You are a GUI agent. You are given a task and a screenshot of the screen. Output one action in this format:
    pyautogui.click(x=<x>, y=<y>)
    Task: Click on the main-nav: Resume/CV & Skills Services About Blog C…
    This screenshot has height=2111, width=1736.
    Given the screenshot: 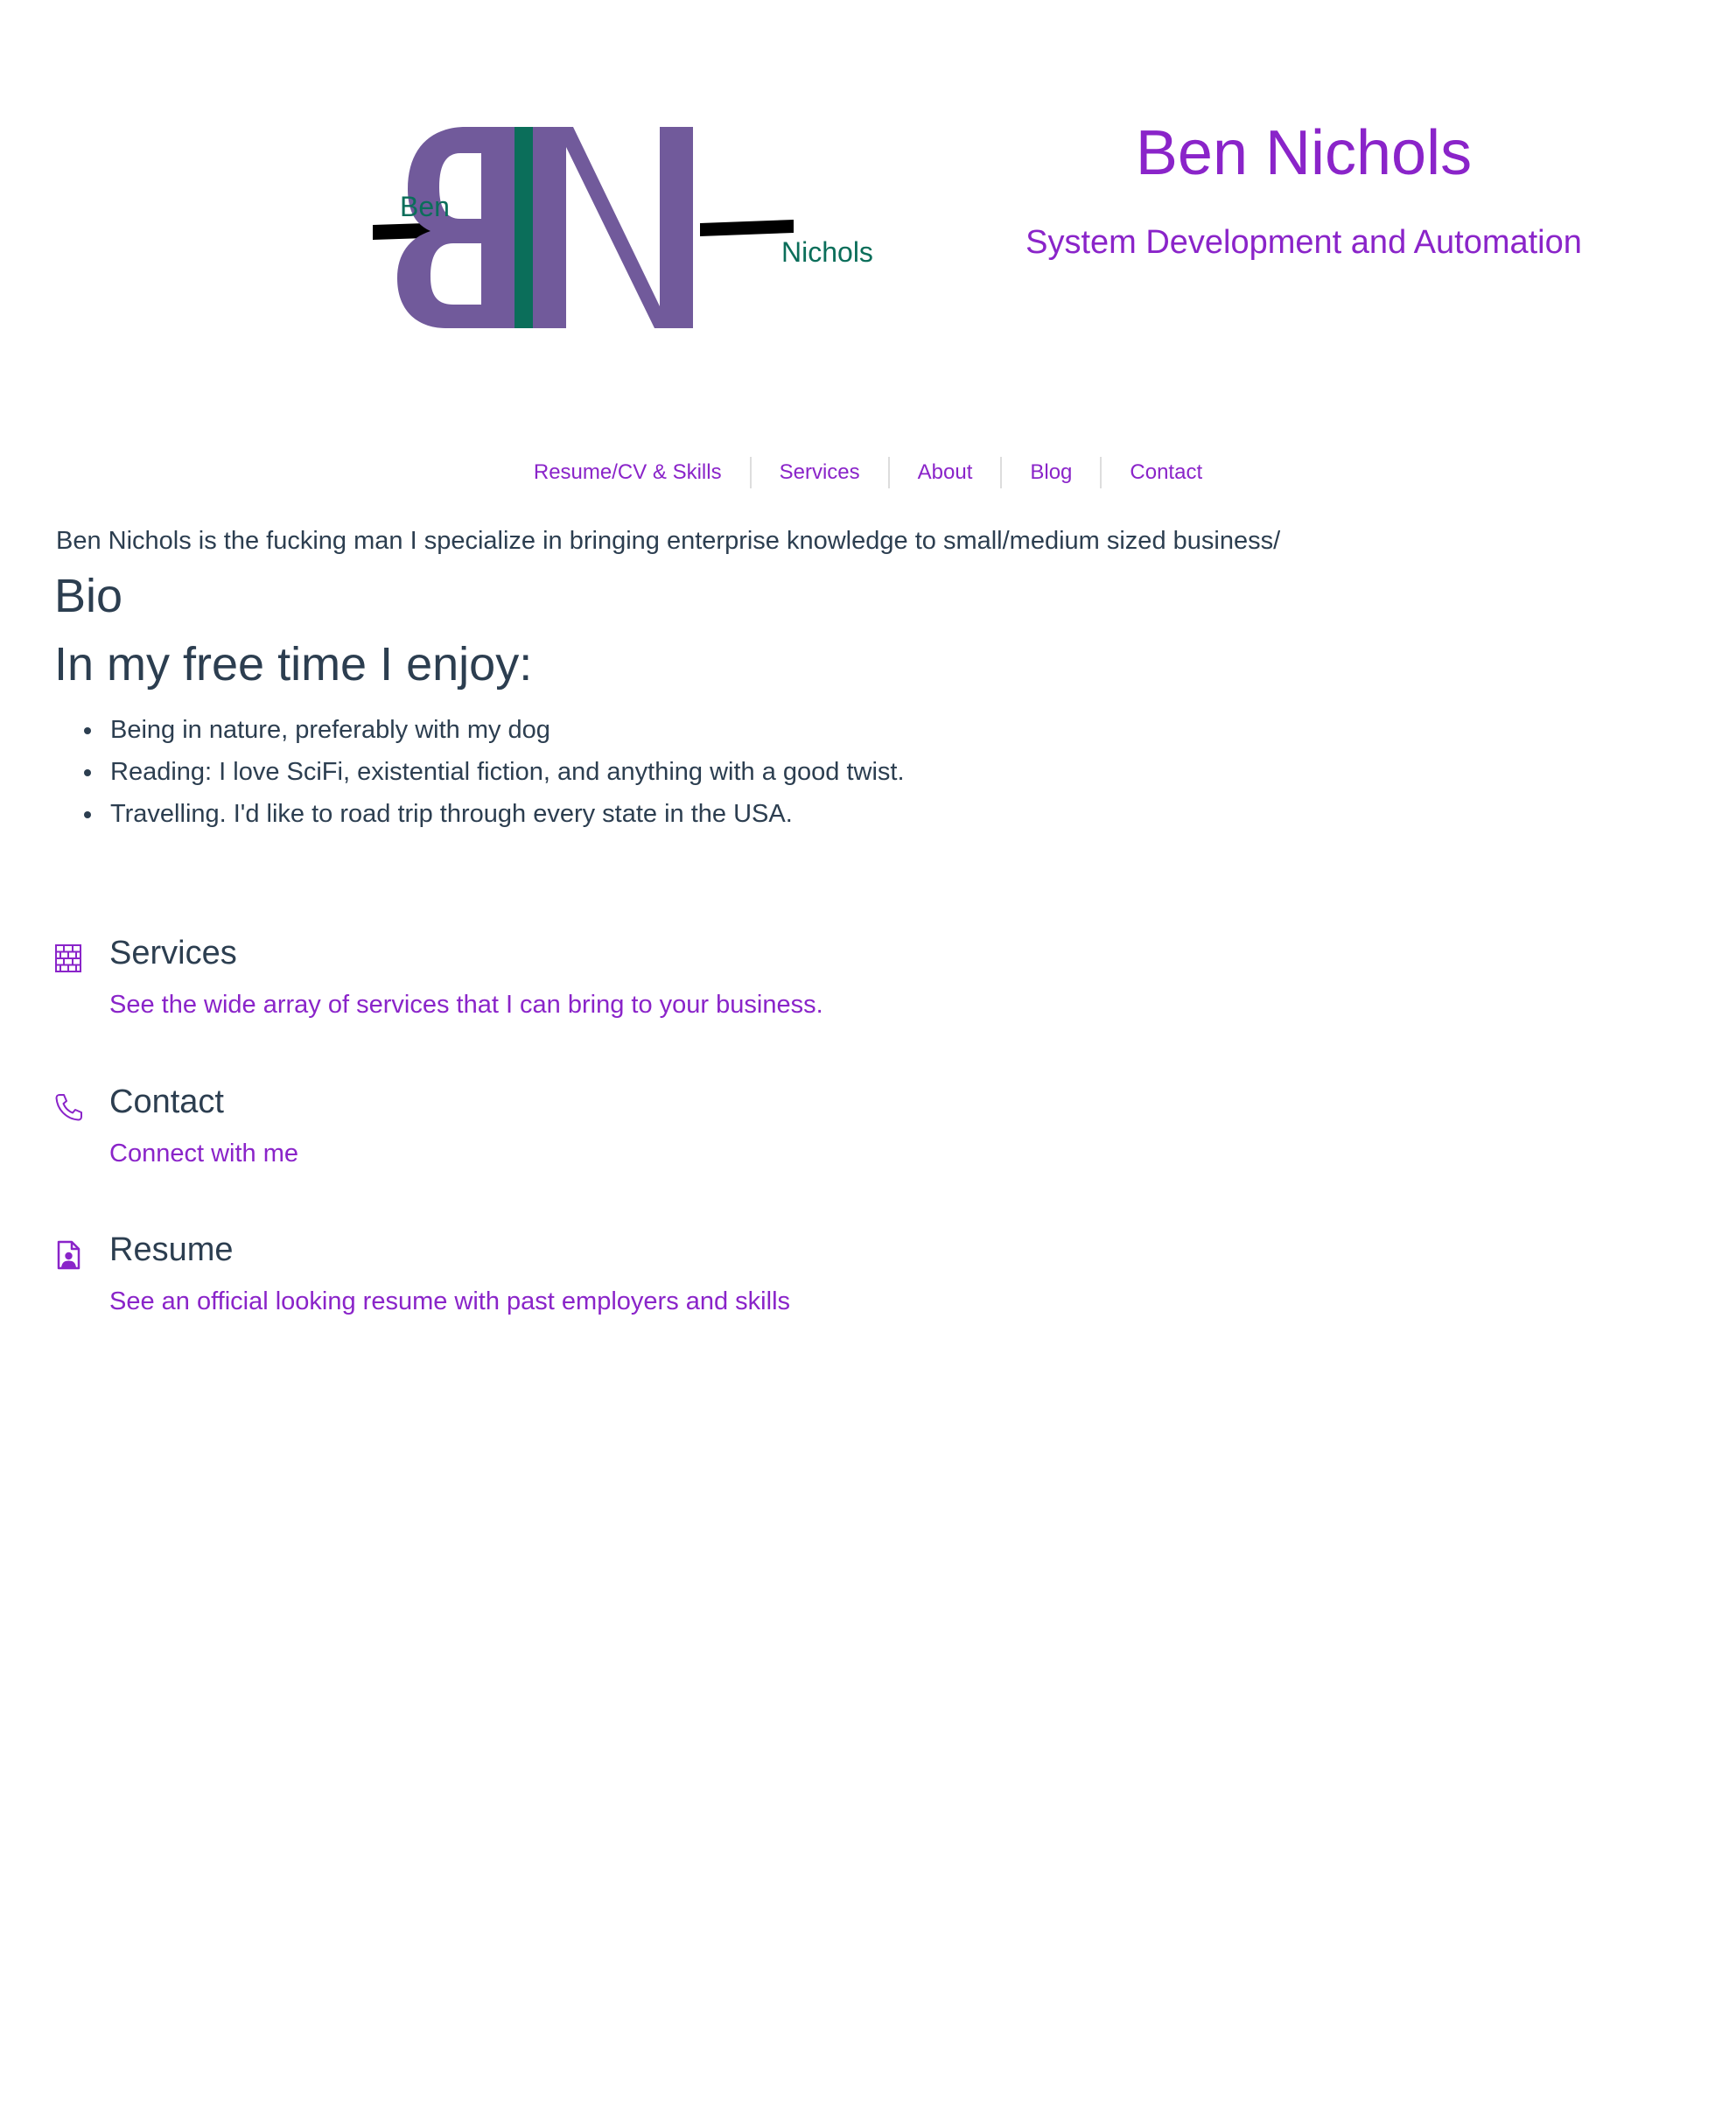 What is the action you would take?
    pyautogui.click(x=868, y=473)
    